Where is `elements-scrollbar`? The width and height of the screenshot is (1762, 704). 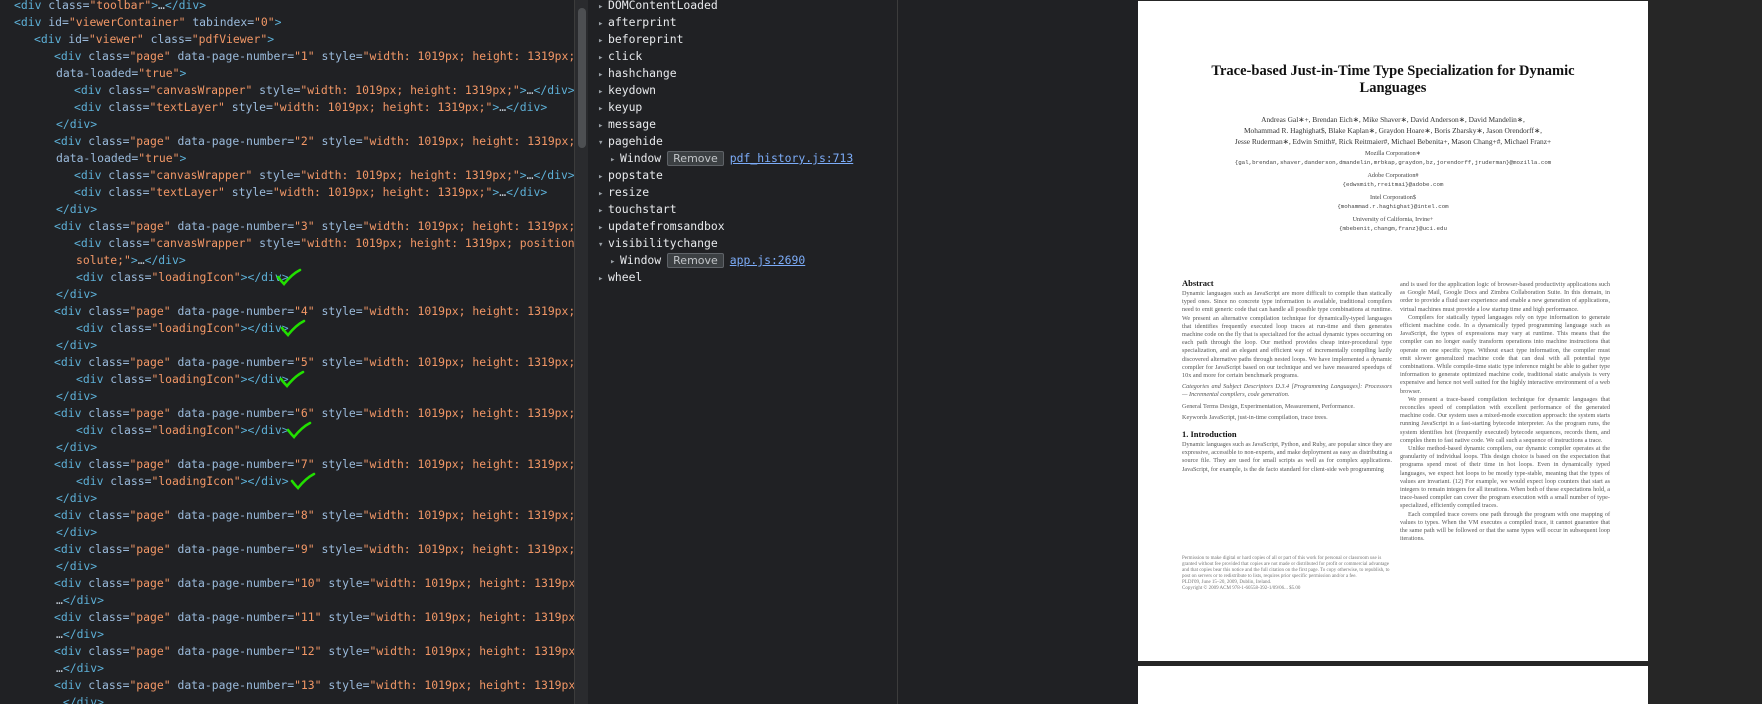 elements-scrollbar is located at coordinates (581, 352).